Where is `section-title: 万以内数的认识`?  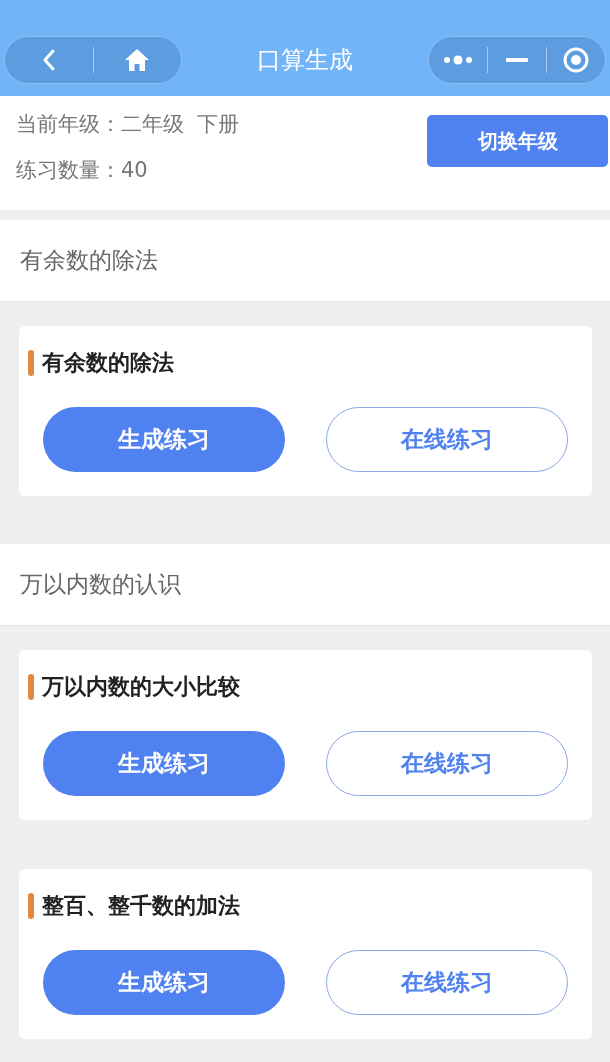
section-title: 万以内数的认识 is located at coordinates (305, 585).